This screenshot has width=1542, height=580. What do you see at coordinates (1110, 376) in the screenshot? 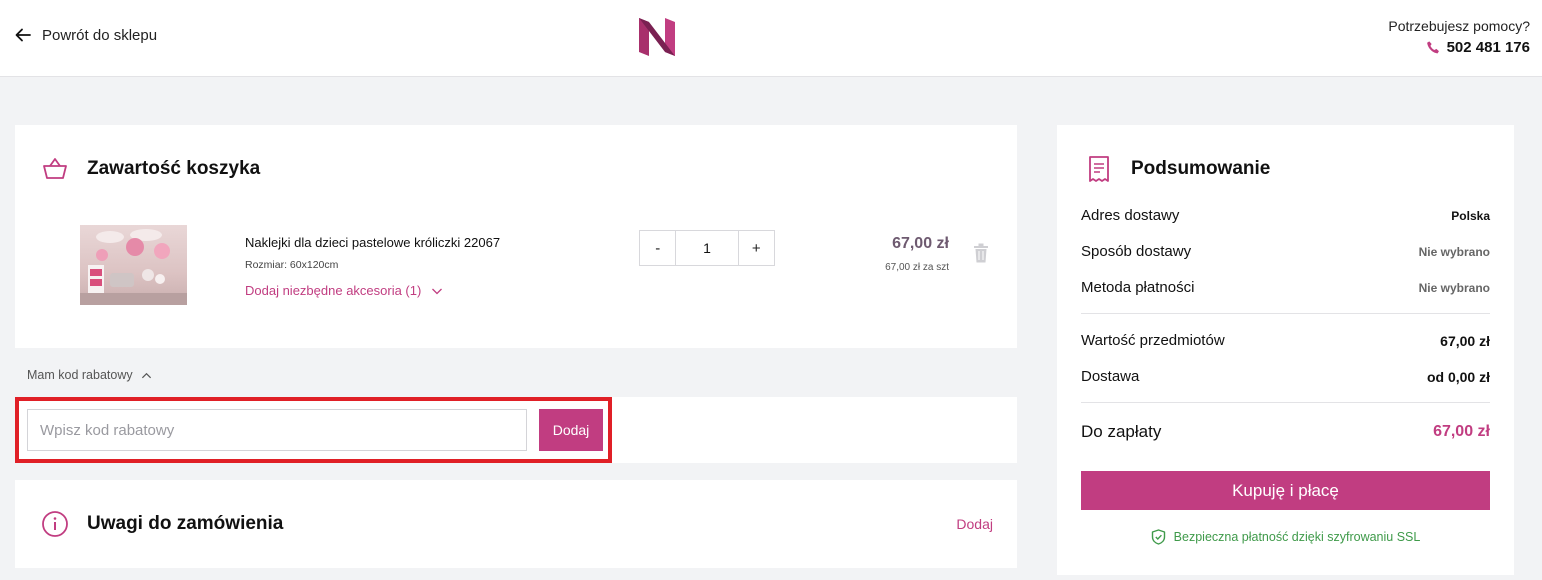
I see `shipping-label: Dostawa` at bounding box center [1110, 376].